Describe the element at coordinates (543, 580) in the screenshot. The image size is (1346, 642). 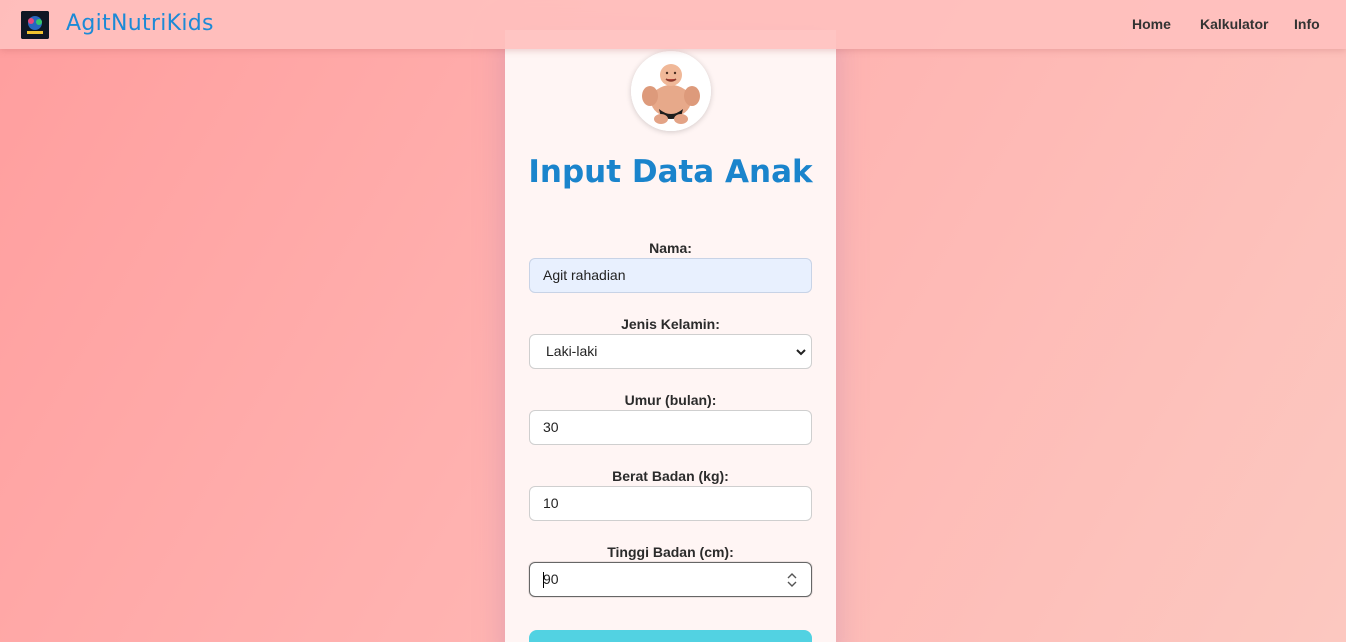
I see `text-caret` at that location.